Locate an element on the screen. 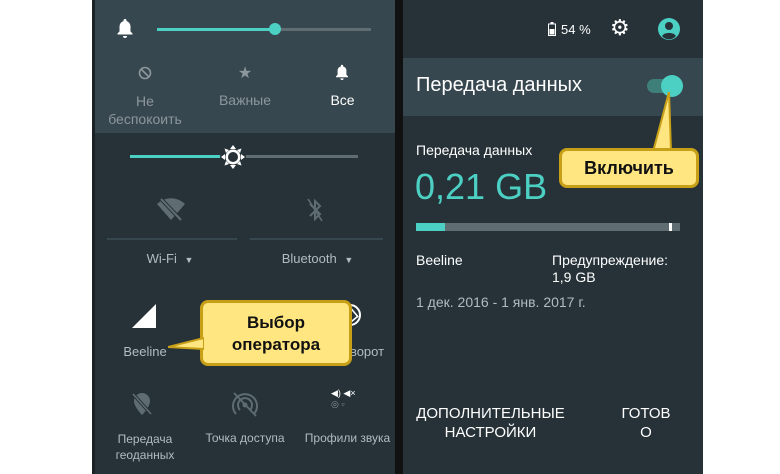 This screenshot has width=780, height=474. bluetooth-off-icon is located at coordinates (315, 210).